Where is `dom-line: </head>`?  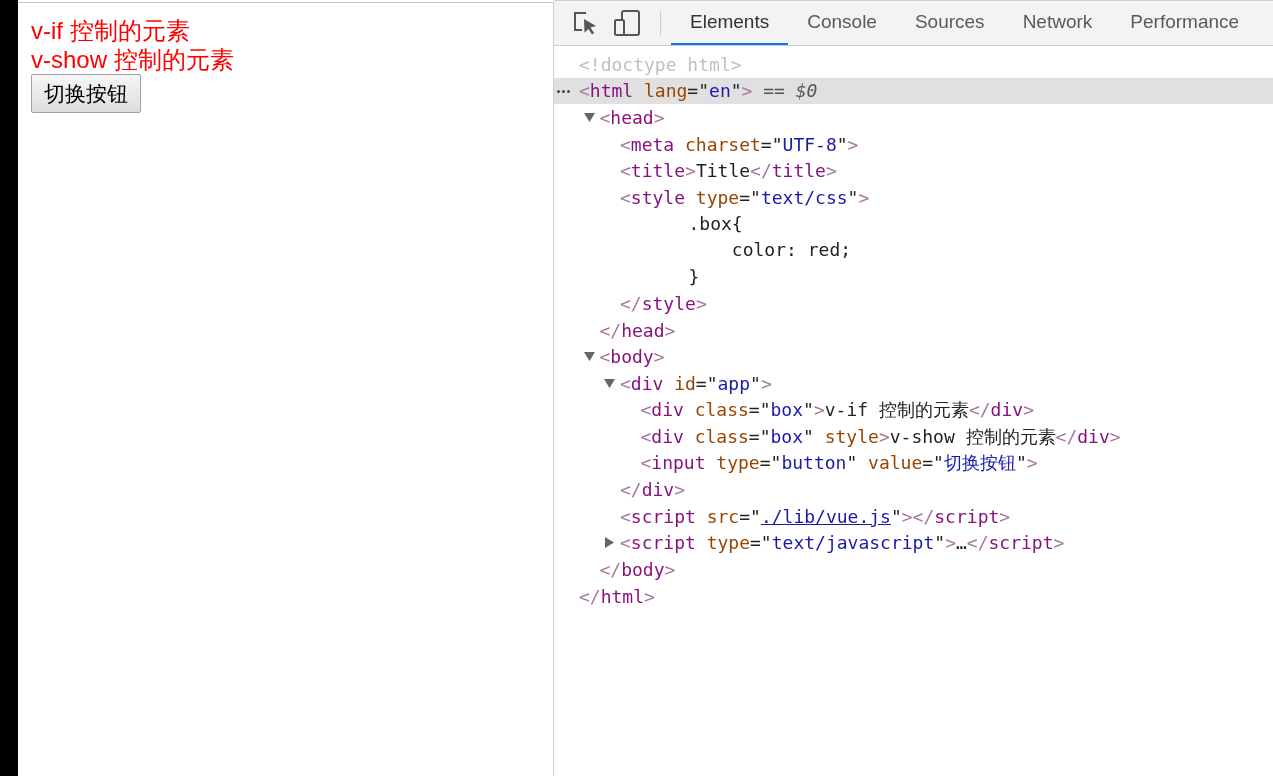
dom-line: </head> is located at coordinates (637, 330).